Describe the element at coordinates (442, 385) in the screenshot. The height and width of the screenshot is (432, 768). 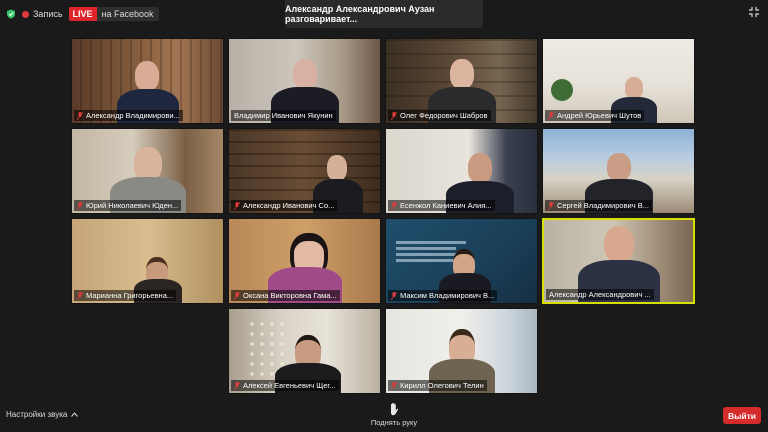
I see `participant-name: Кирилл Олегович Телин` at that location.